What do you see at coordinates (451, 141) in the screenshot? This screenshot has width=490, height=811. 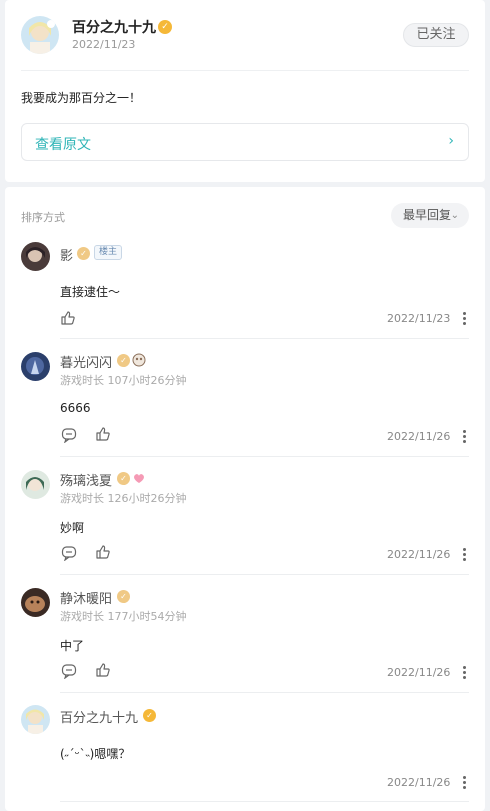 I see `chevron-right-icon: ›` at bounding box center [451, 141].